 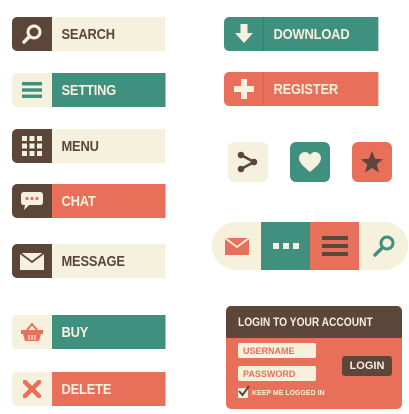 I want to click on pill-search-button, so click(x=383, y=246).